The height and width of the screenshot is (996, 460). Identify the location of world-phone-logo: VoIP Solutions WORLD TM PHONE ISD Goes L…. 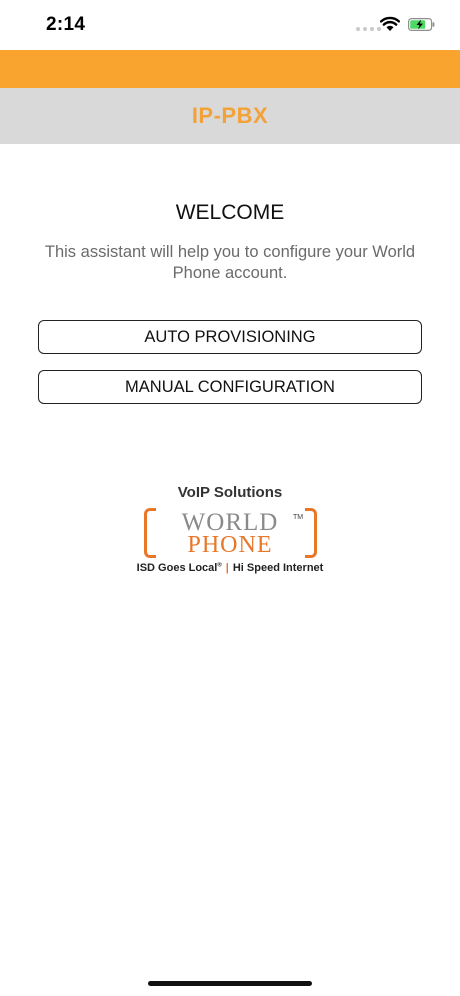
(230, 531).